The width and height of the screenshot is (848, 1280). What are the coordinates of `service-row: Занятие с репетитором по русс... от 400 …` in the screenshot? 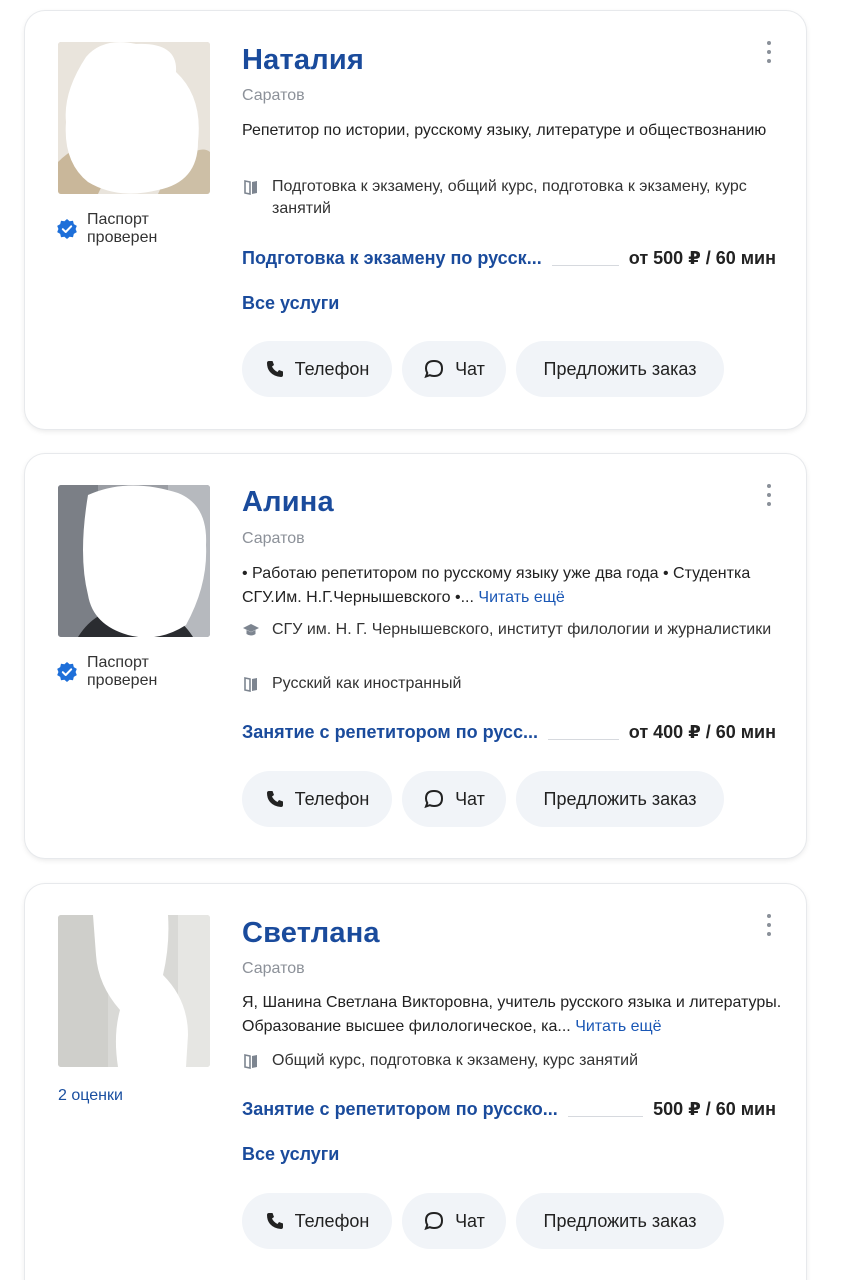 It's located at (509, 732).